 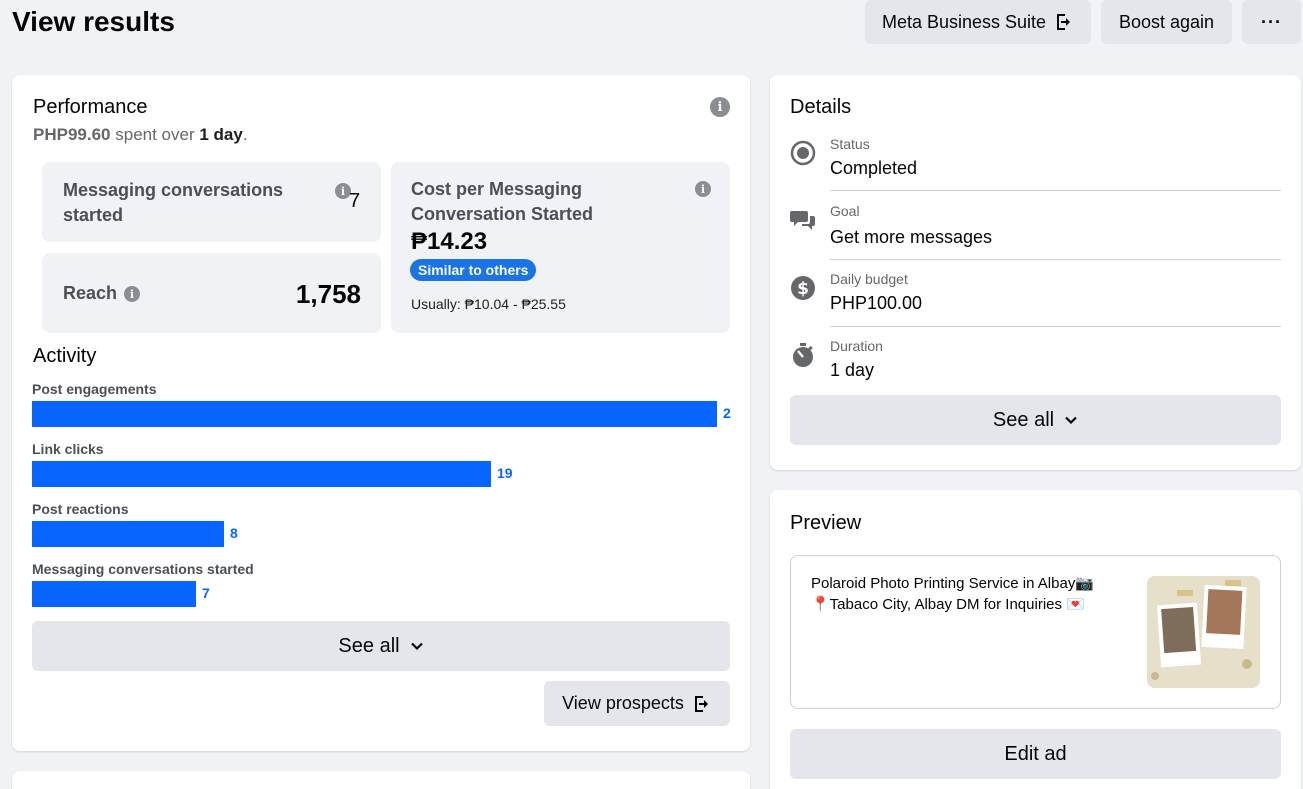 What do you see at coordinates (505, 473) in the screenshot?
I see `activity-value: 19` at bounding box center [505, 473].